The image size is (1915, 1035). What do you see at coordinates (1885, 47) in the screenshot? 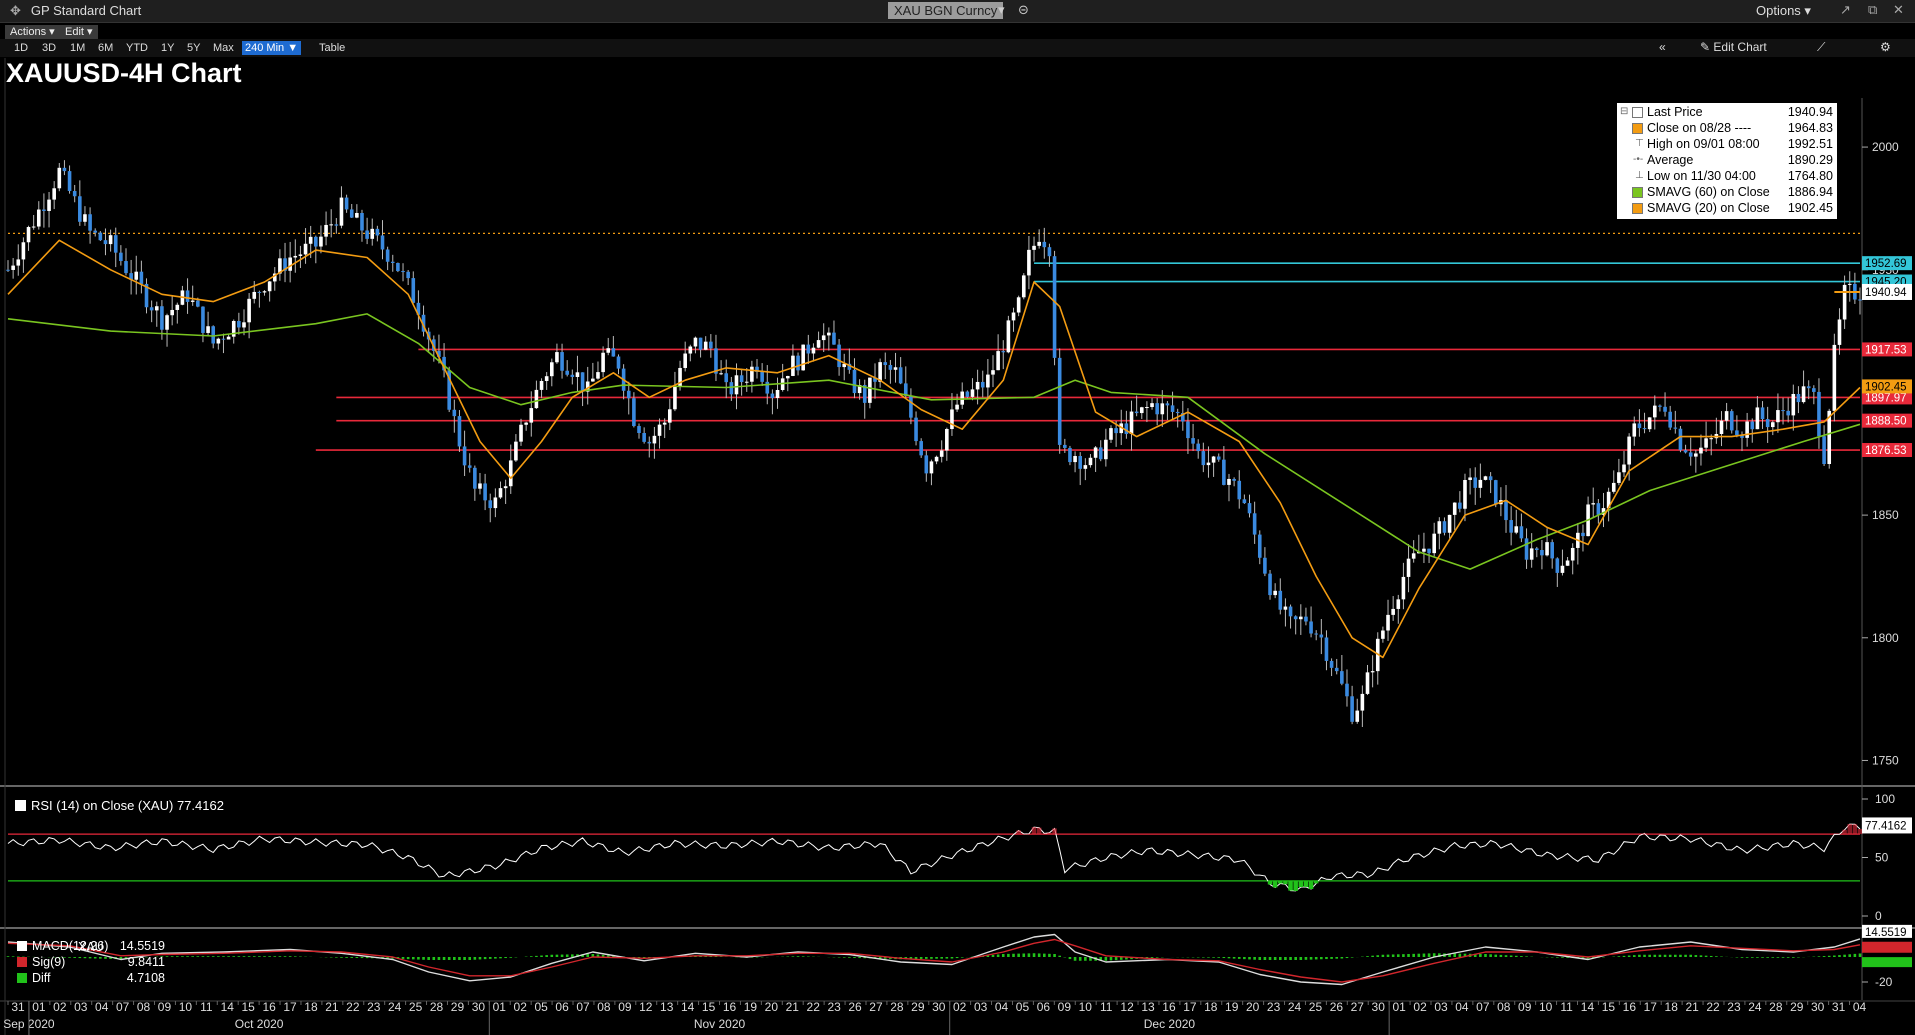
I see `gear-icon: ⚙` at bounding box center [1885, 47].